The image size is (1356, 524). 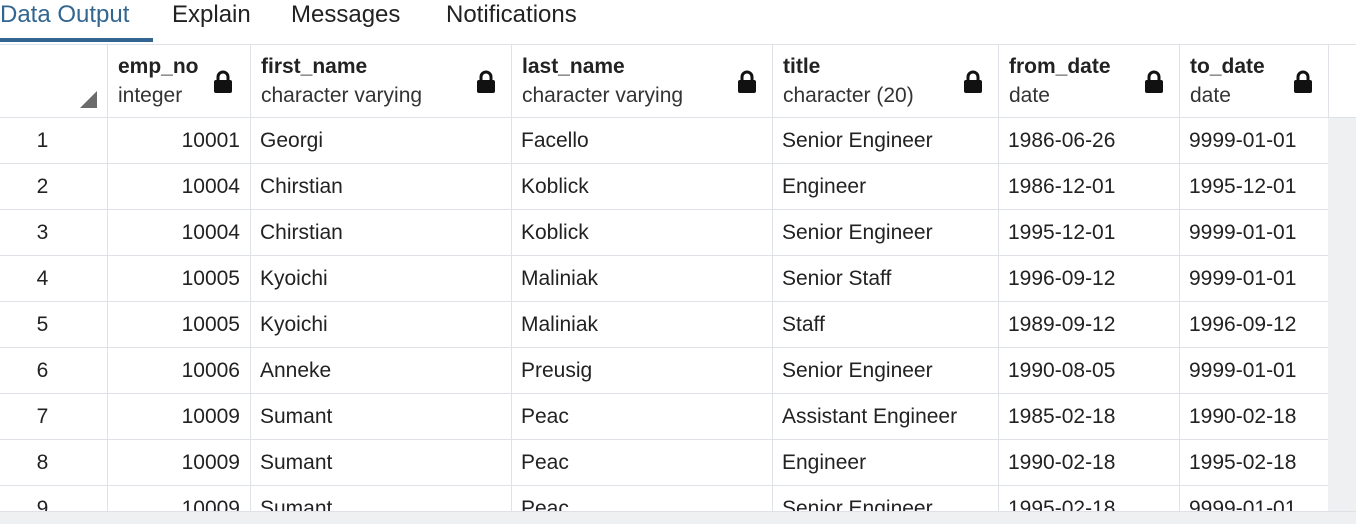 What do you see at coordinates (64, 21) in the screenshot?
I see `tab-data-output: Data Output` at bounding box center [64, 21].